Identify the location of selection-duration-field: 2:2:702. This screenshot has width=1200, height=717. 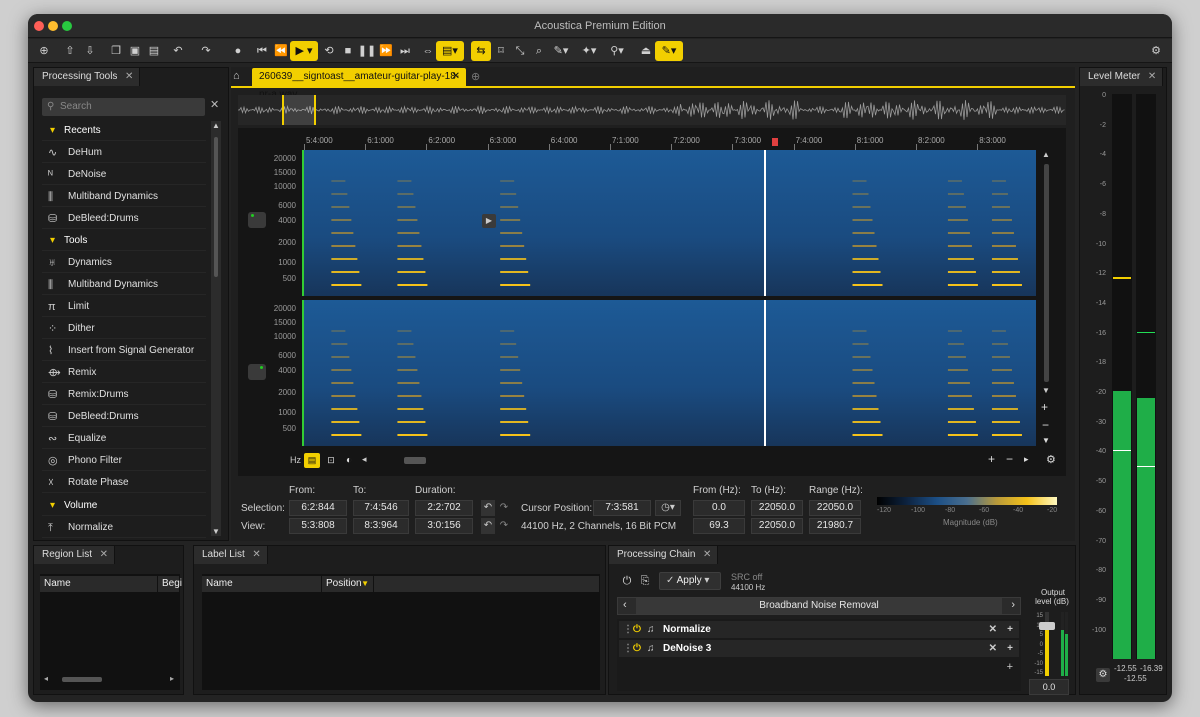
(444, 508).